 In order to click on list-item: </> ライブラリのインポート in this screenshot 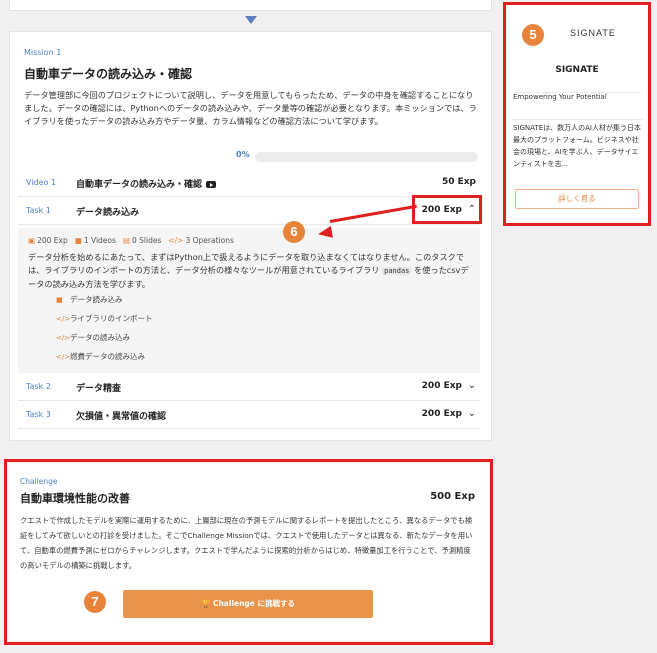, I will do `click(104, 318)`.